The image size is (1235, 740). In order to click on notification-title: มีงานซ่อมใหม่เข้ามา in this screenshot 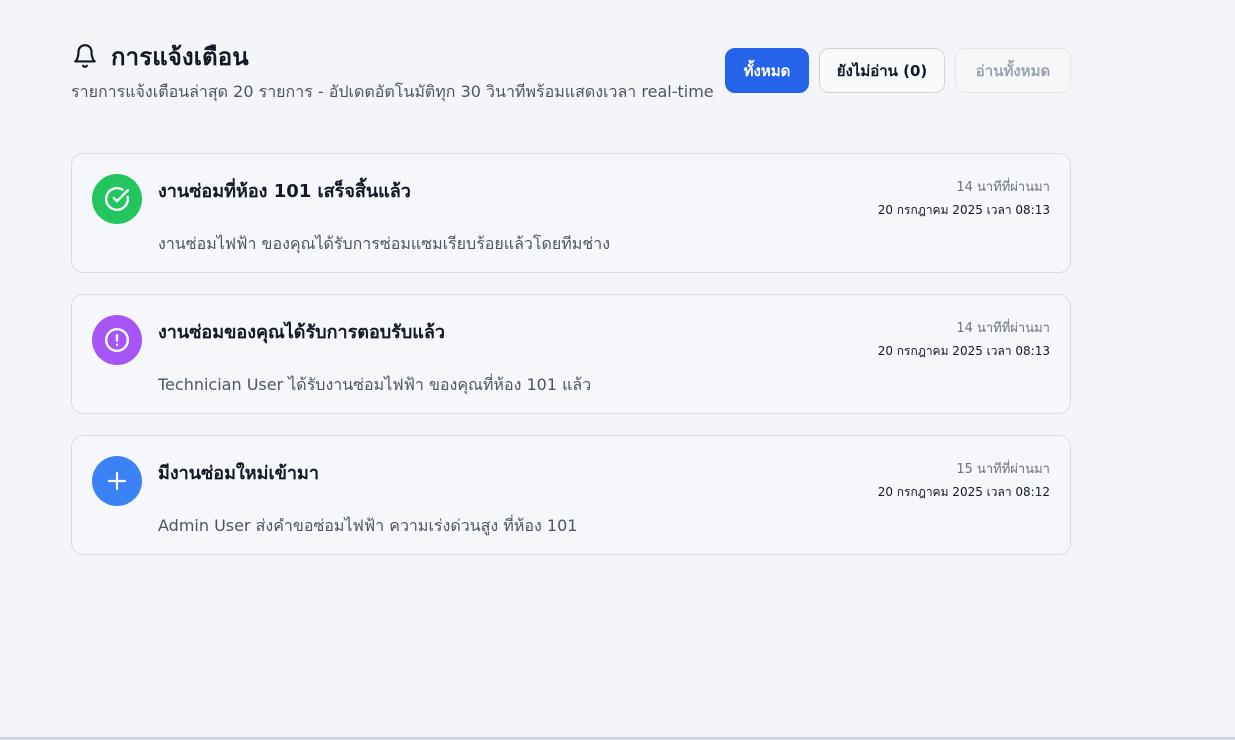, I will do `click(239, 473)`.